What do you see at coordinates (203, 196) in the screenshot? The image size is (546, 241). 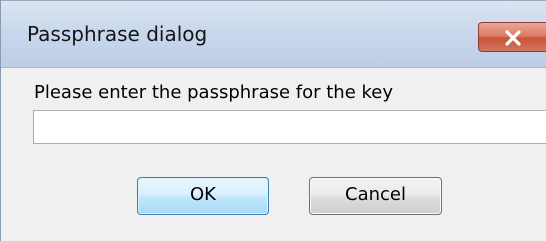 I see `ok-button: OK` at bounding box center [203, 196].